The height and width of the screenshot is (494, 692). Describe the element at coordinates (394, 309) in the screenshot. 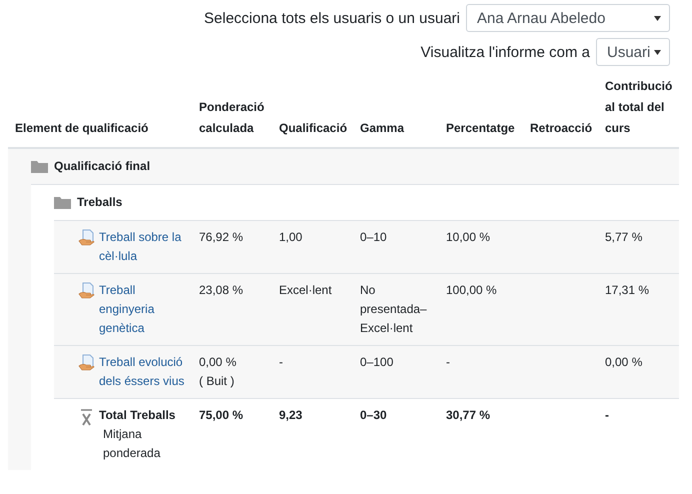

I see `table-cell-text: No presentada–Excel·lent` at that location.